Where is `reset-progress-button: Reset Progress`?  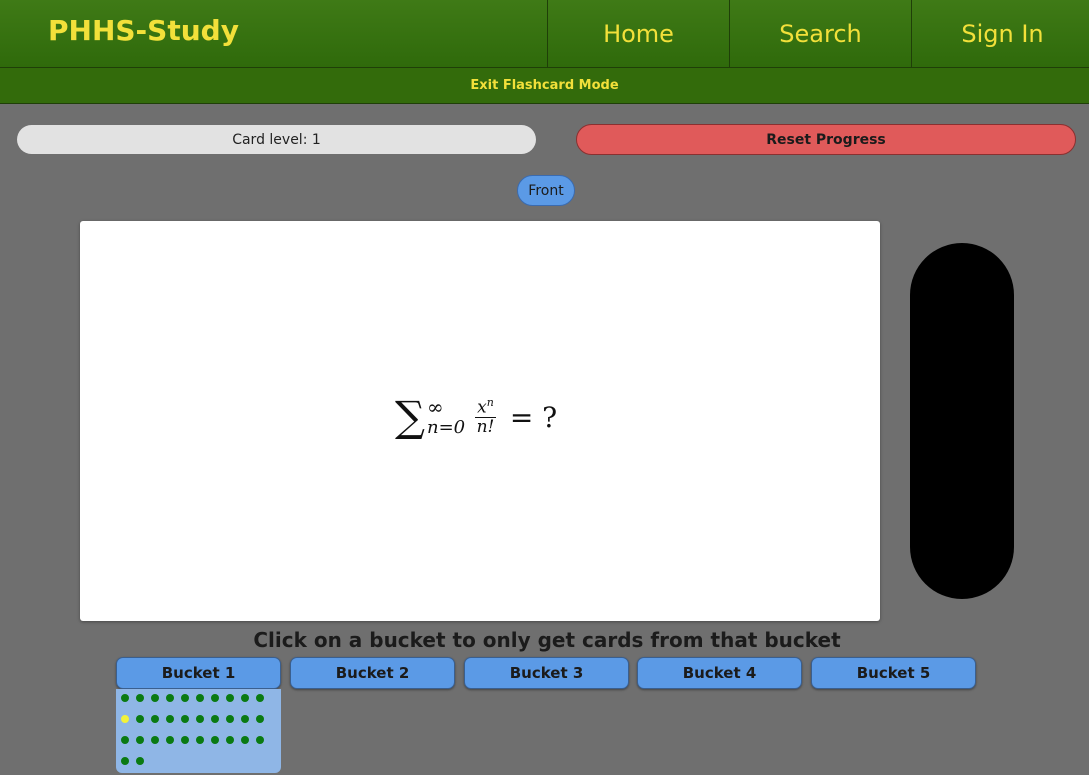 reset-progress-button: Reset Progress is located at coordinates (826, 139).